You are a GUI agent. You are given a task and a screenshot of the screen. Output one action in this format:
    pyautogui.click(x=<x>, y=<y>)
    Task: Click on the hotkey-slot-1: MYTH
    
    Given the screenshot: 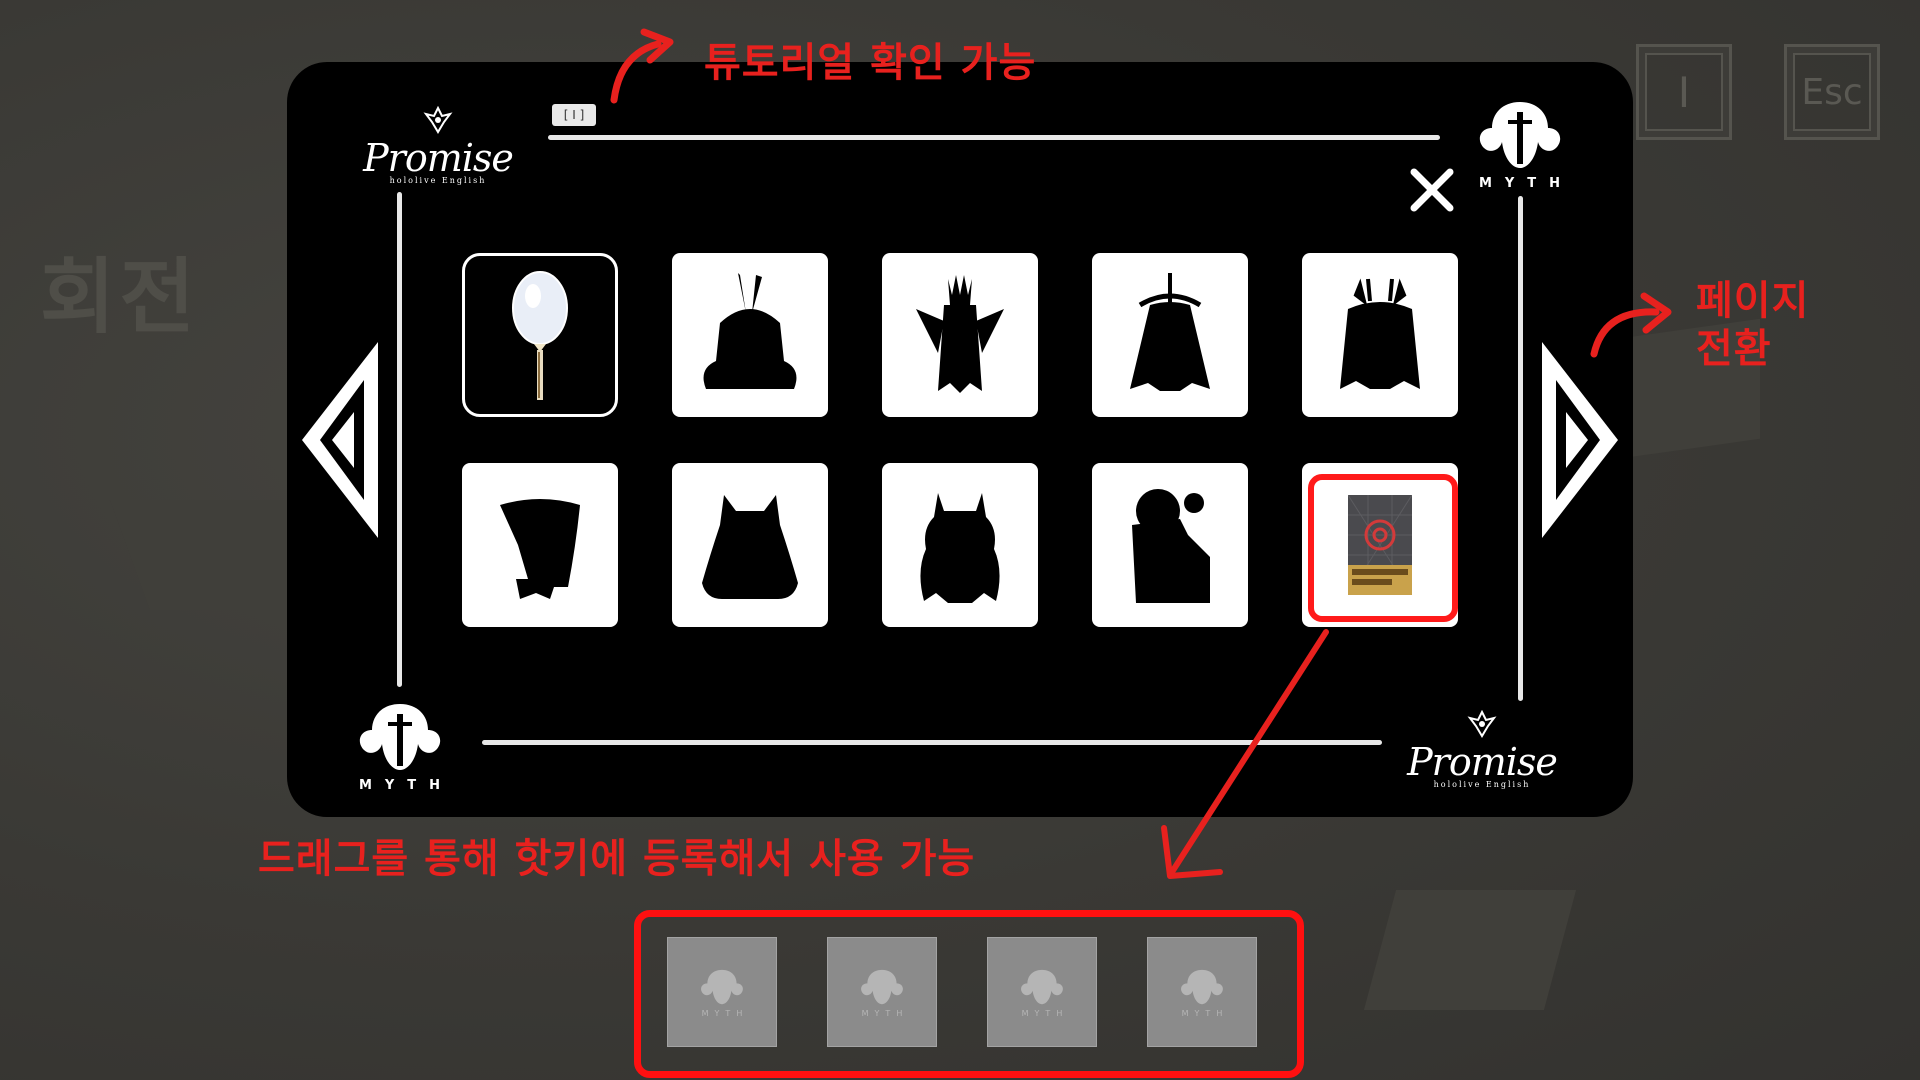 What is the action you would take?
    pyautogui.click(x=722, y=992)
    